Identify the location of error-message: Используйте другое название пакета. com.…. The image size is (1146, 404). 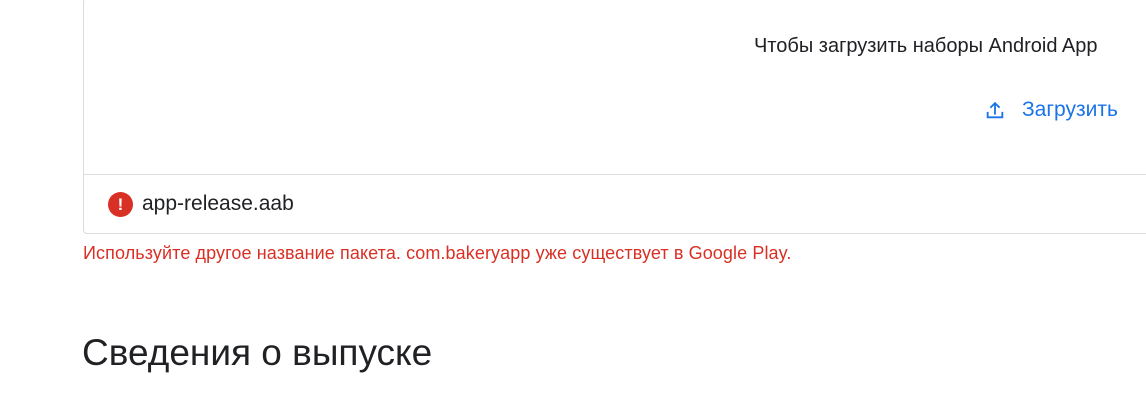
(437, 253).